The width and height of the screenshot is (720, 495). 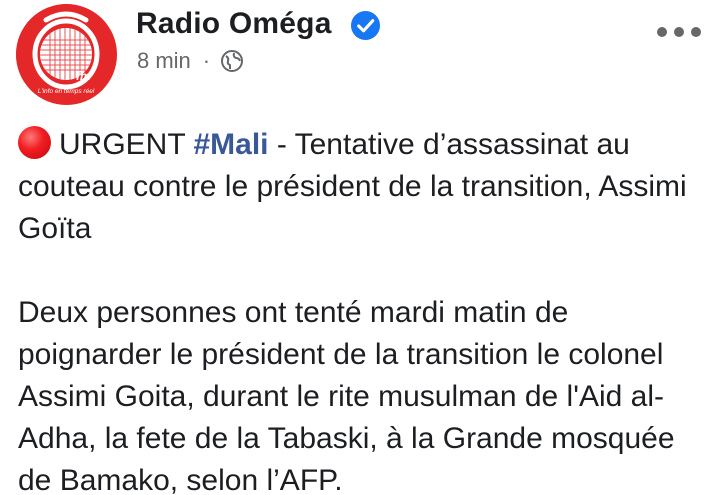 I want to click on urgent-label: URGENT, so click(x=122, y=144).